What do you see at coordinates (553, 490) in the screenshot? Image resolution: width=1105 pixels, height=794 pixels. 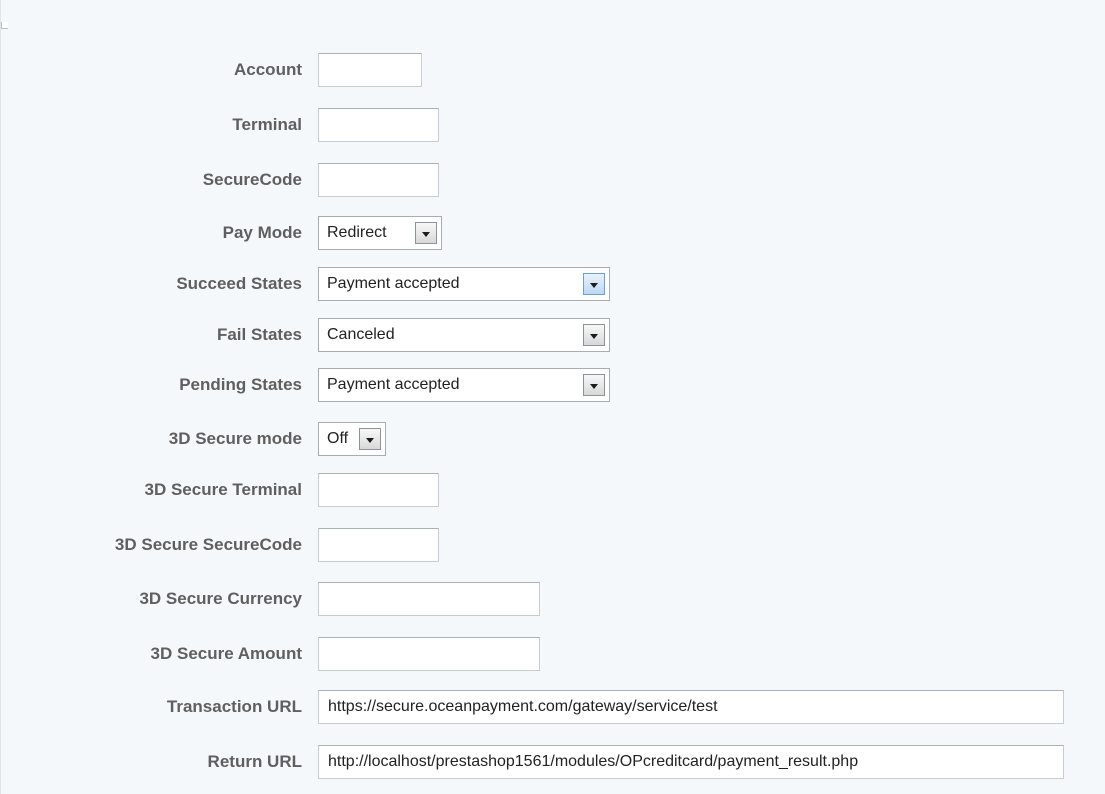 I see `secure3d-terminal-row: 3D Secure Terminal` at bounding box center [553, 490].